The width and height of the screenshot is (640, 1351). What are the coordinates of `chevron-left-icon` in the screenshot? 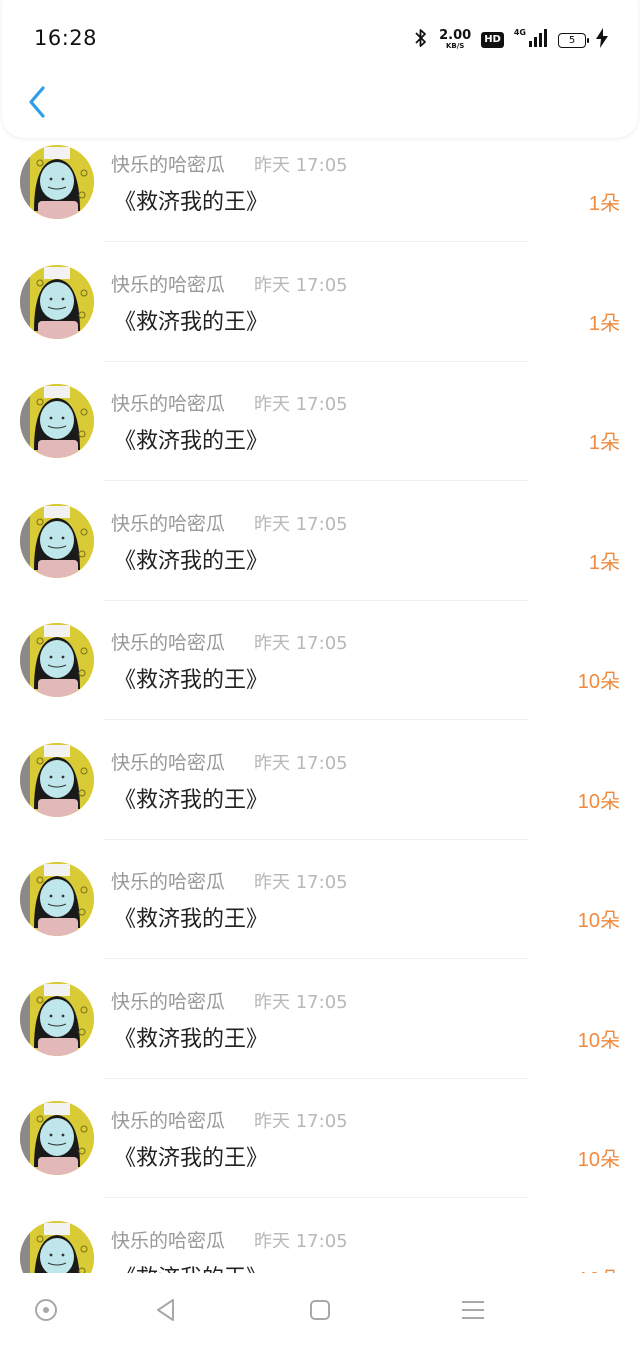 It's located at (37, 104).